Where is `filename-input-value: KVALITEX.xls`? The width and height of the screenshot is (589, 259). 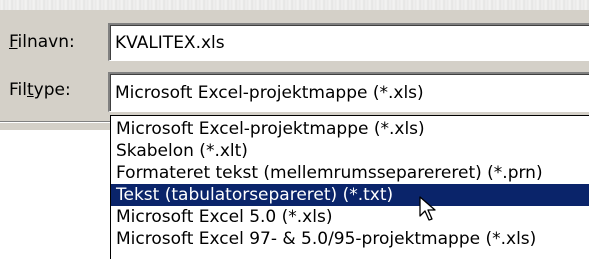 filename-input-value: KVALITEX.xls is located at coordinates (170, 43).